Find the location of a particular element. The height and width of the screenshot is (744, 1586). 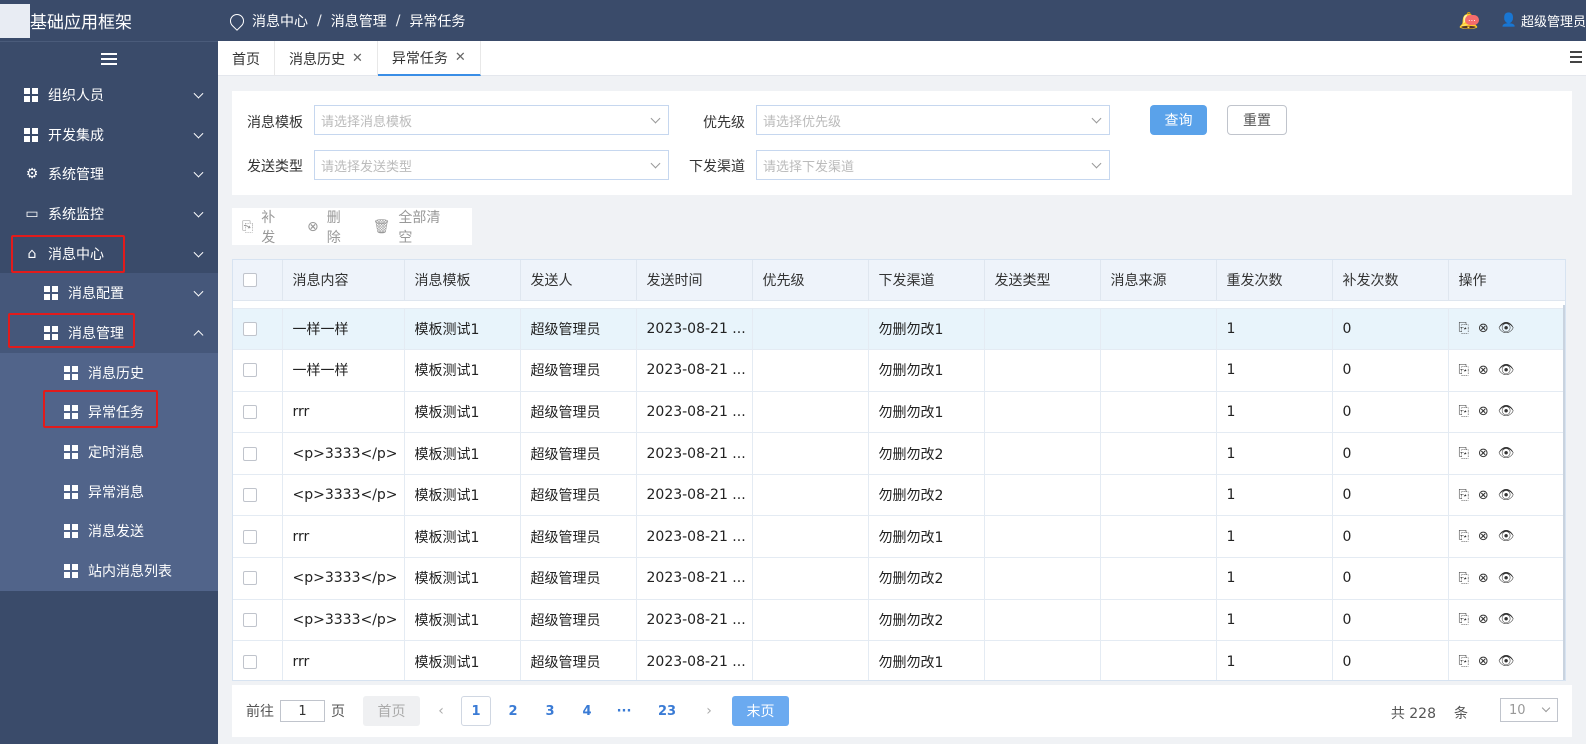

page-number: 23 is located at coordinates (667, 711).